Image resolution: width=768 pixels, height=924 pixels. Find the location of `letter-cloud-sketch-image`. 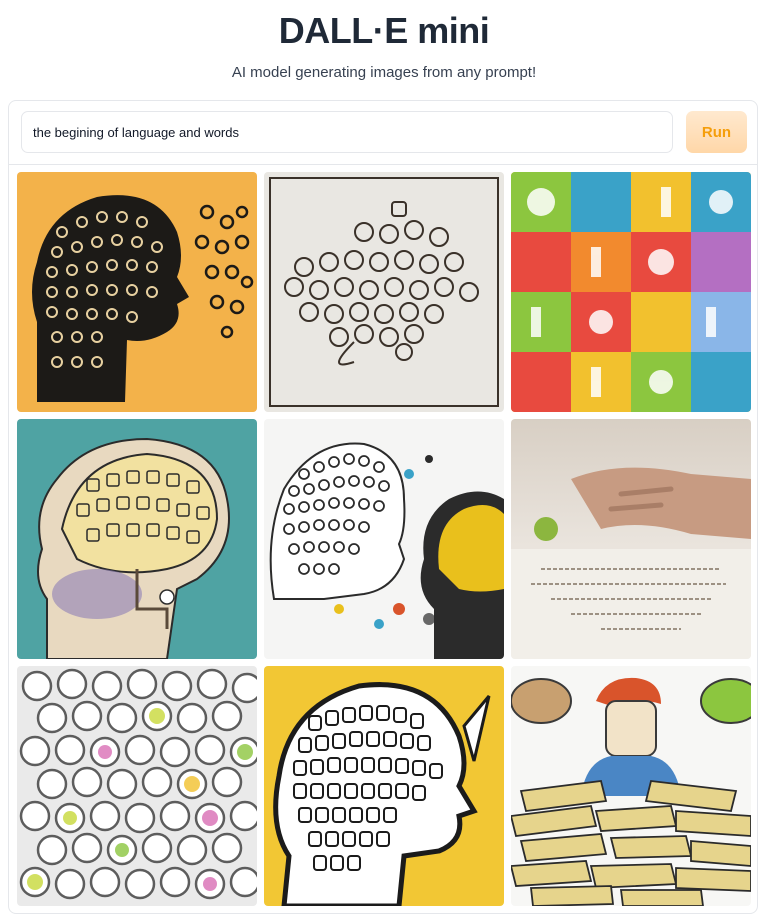

letter-cloud-sketch-image is located at coordinates (384, 292).